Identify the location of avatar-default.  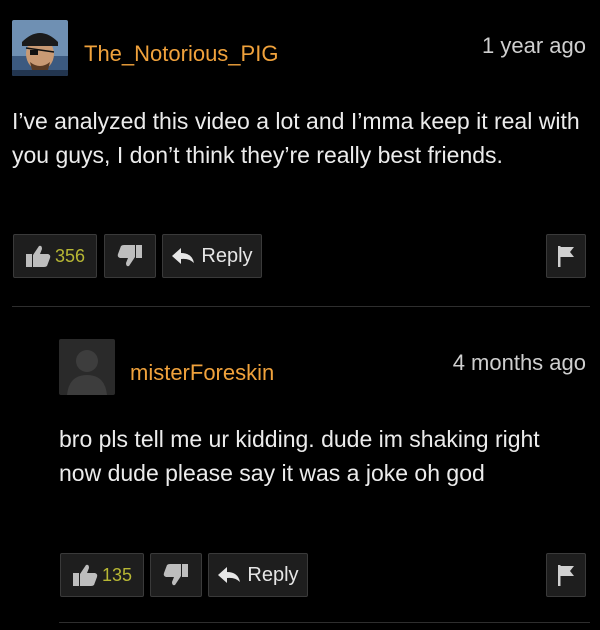
(87, 367).